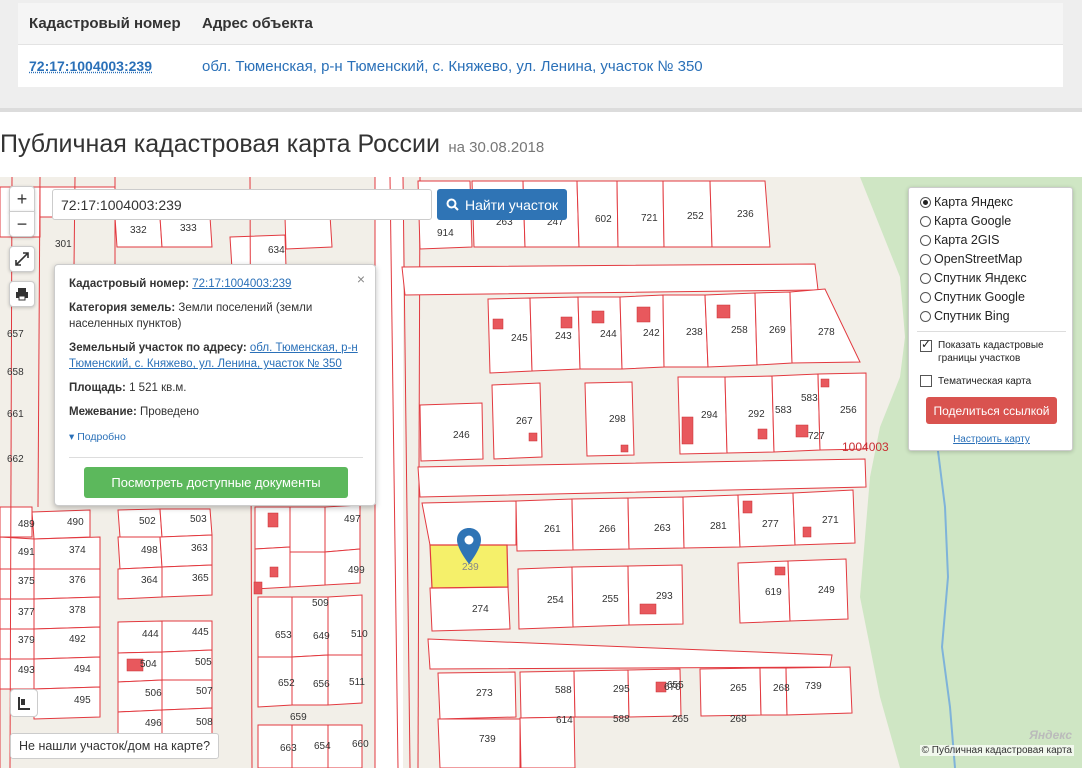 The width and height of the screenshot is (1082, 768). What do you see at coordinates (607, 529) in the screenshot?
I see `parcel-number: 266` at bounding box center [607, 529].